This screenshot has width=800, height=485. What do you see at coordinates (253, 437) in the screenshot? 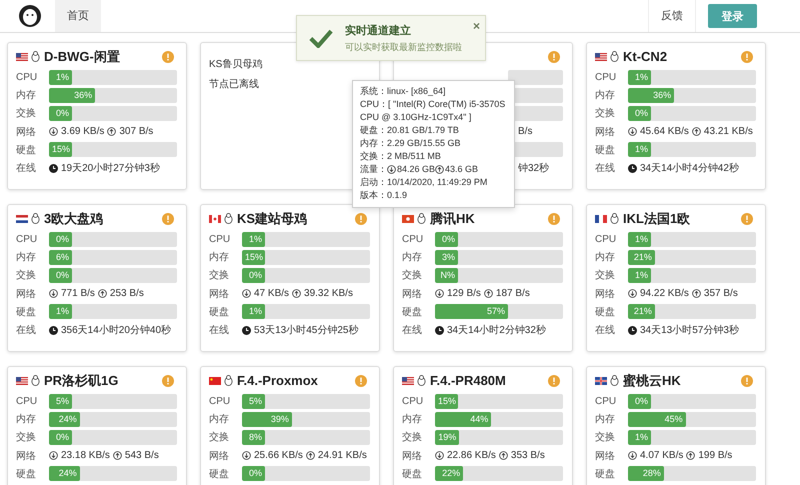
I see `progress-fill: 8%` at bounding box center [253, 437].